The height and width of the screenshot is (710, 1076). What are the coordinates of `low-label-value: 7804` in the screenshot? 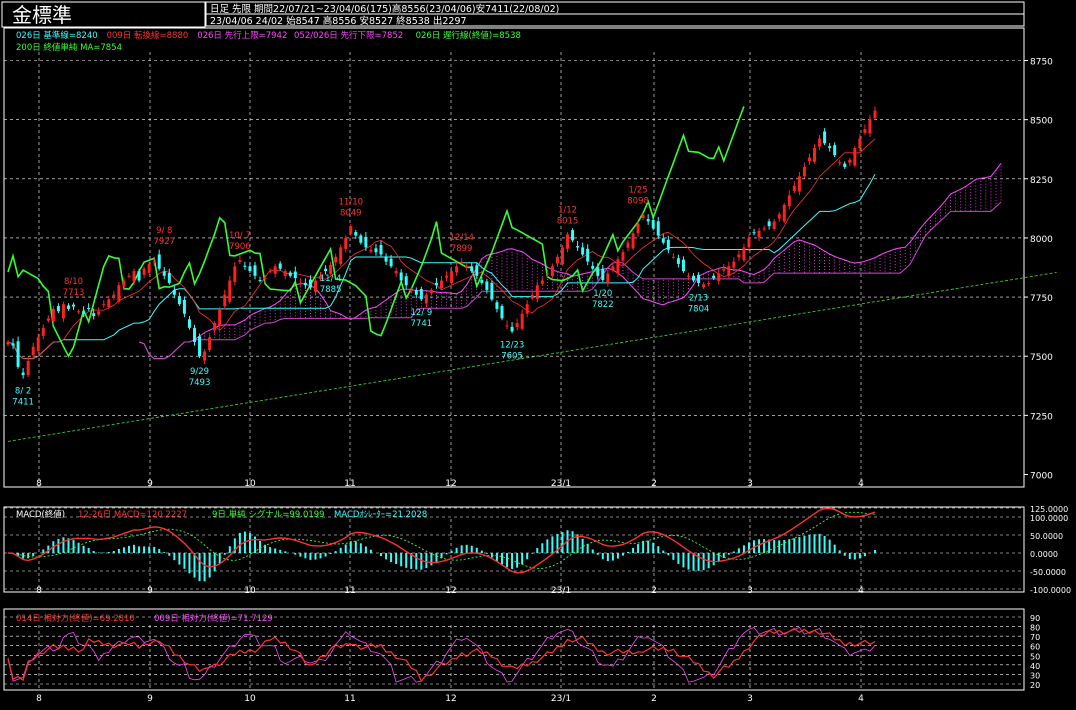 It's located at (699, 309).